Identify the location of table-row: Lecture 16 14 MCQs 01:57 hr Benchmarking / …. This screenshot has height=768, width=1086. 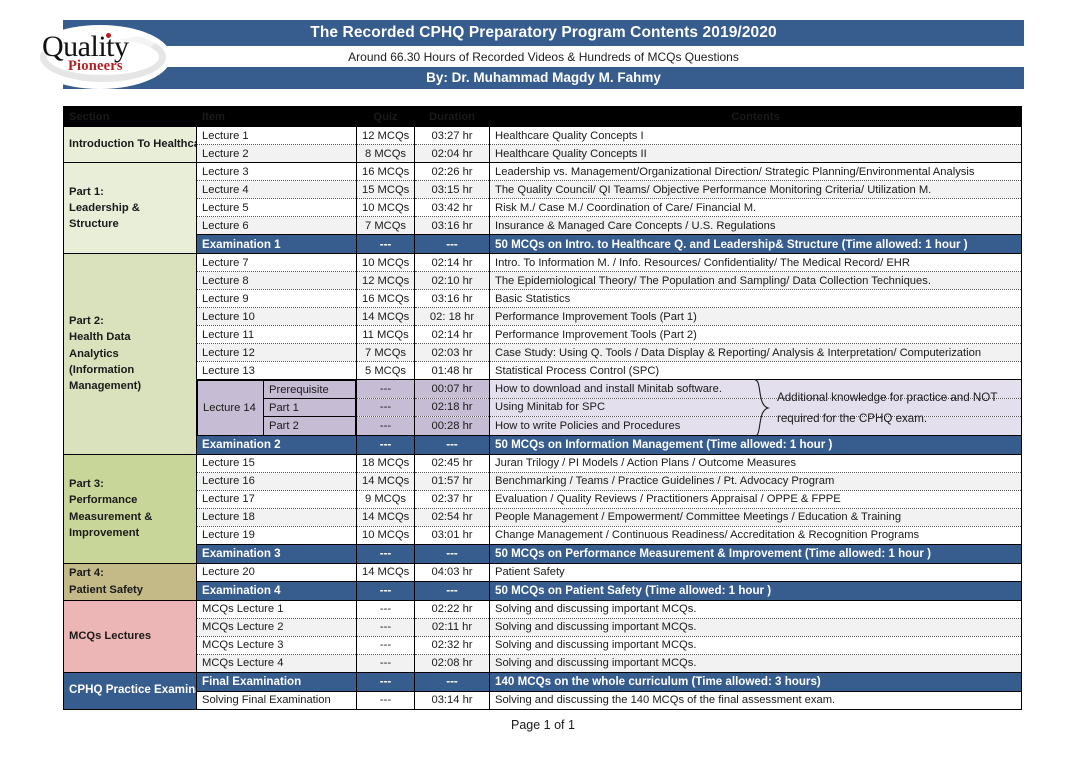
(543, 481).